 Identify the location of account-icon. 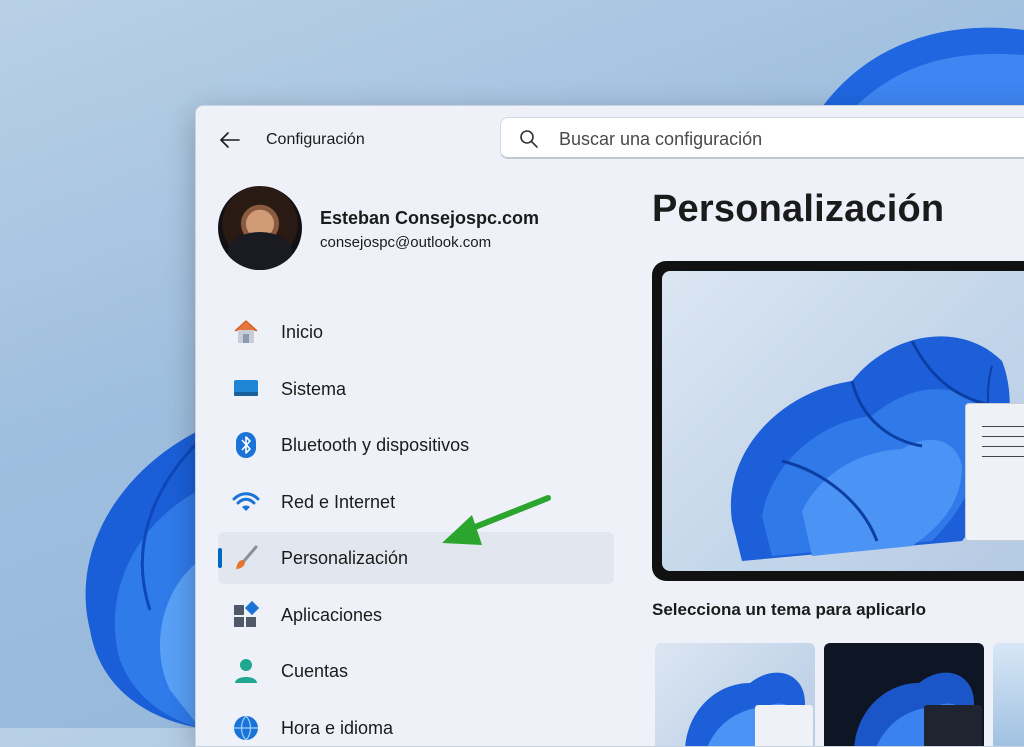
(246, 671).